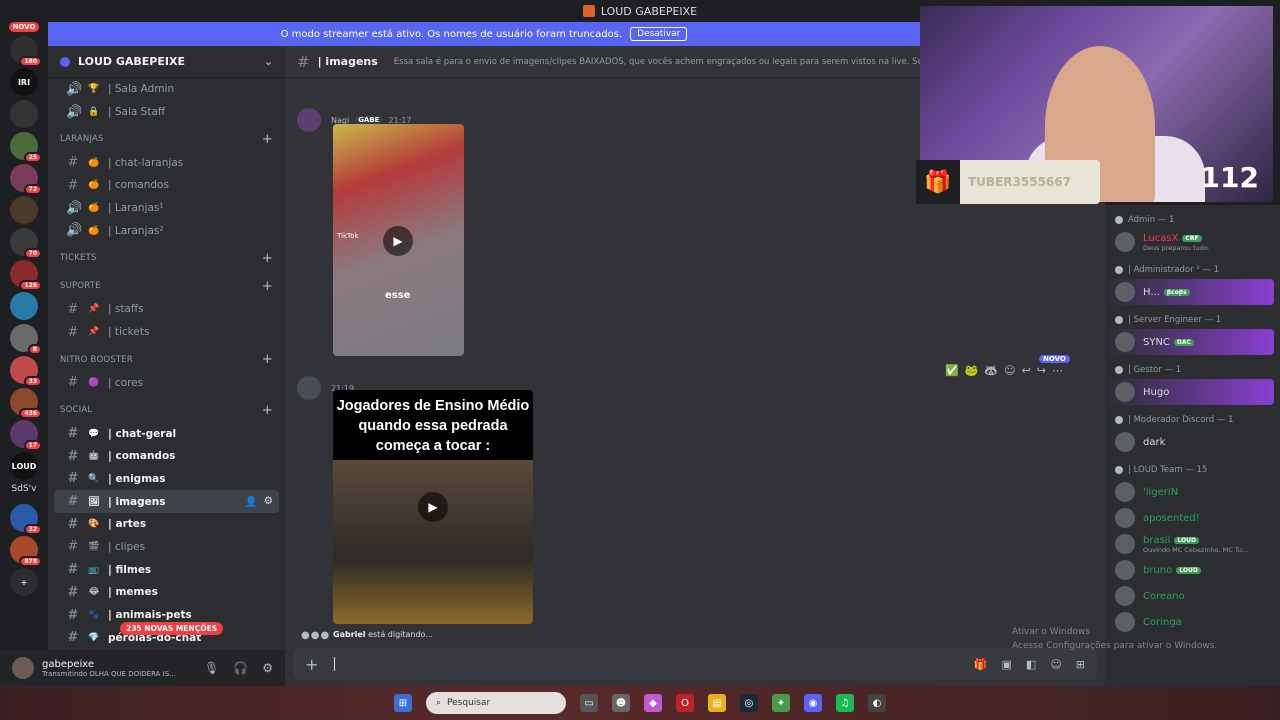 The width and height of the screenshot is (1280, 720). What do you see at coordinates (972, 370) in the screenshot?
I see `sticker-reaction-icon: 🐸` at bounding box center [972, 370].